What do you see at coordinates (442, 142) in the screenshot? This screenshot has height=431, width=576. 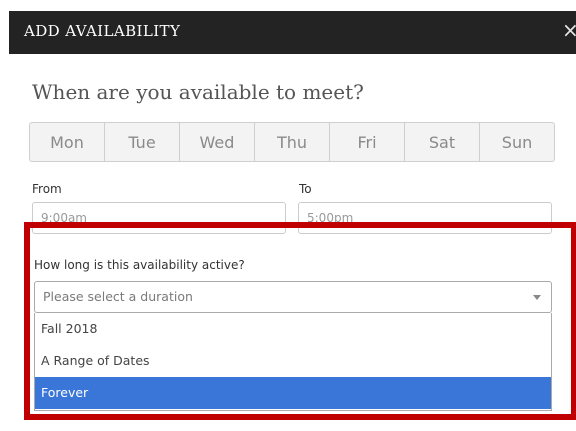 I see `day-sat-button: Sat` at bounding box center [442, 142].